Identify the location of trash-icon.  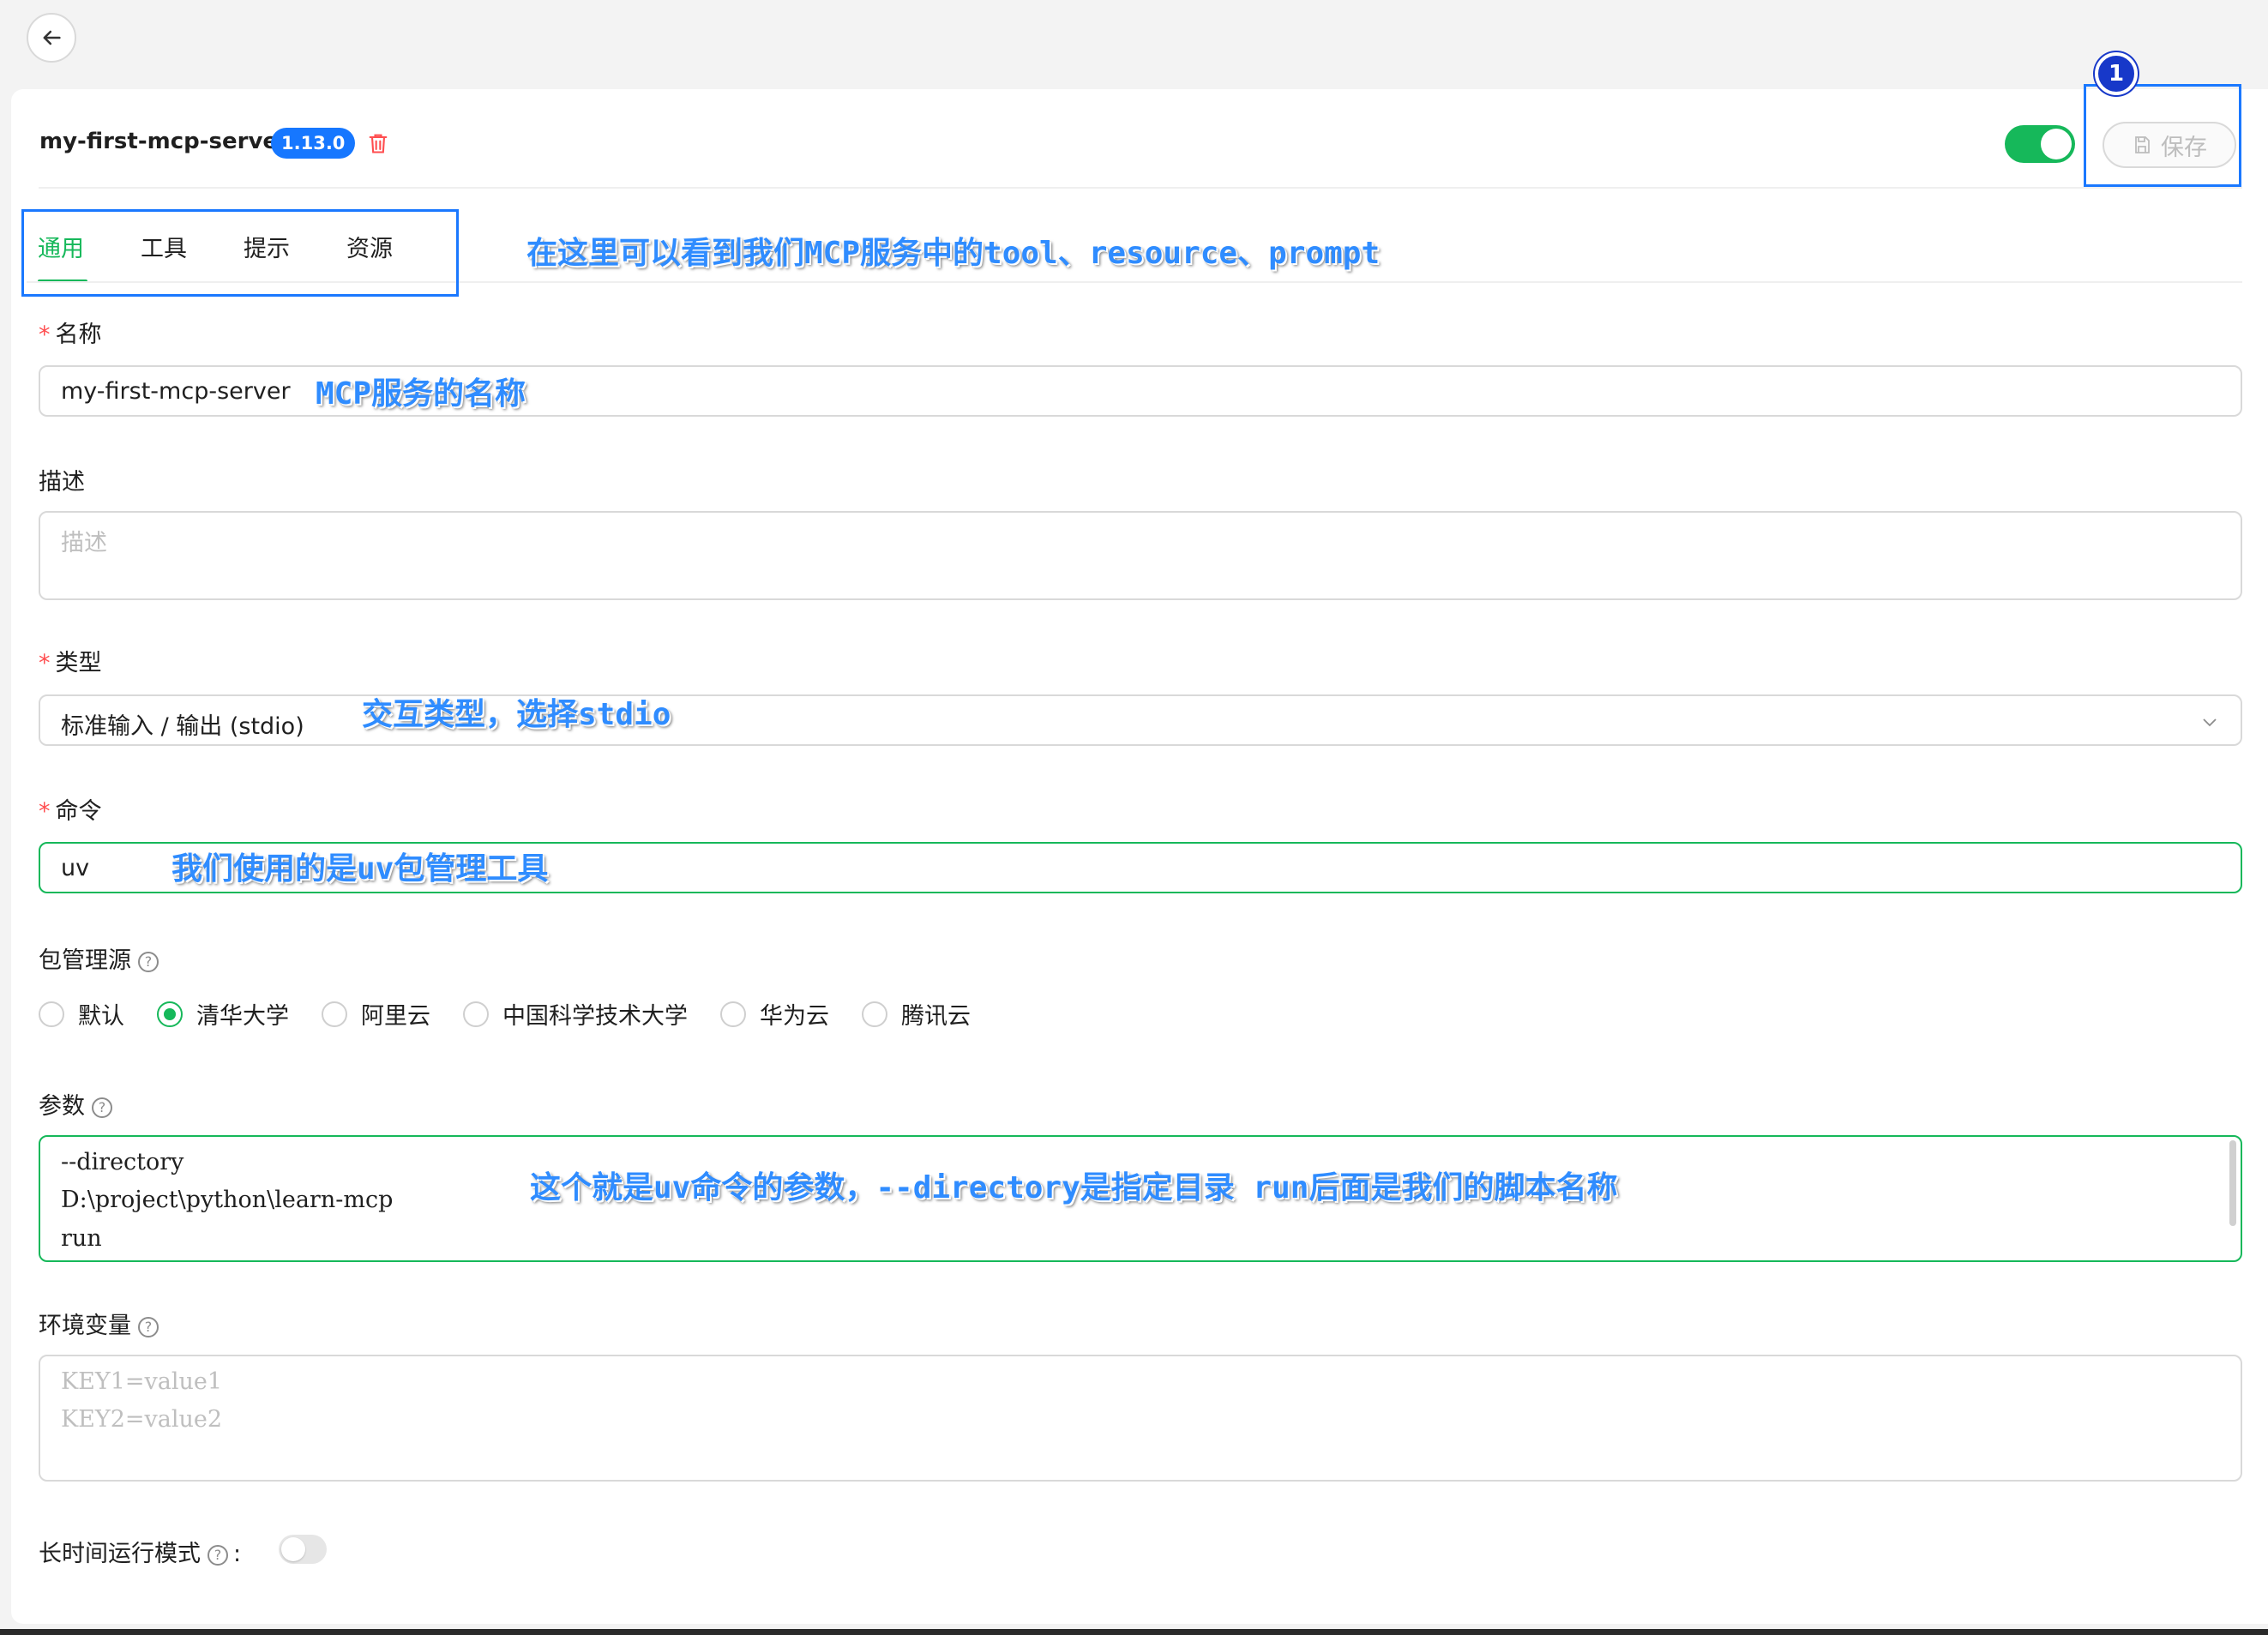
(378, 143).